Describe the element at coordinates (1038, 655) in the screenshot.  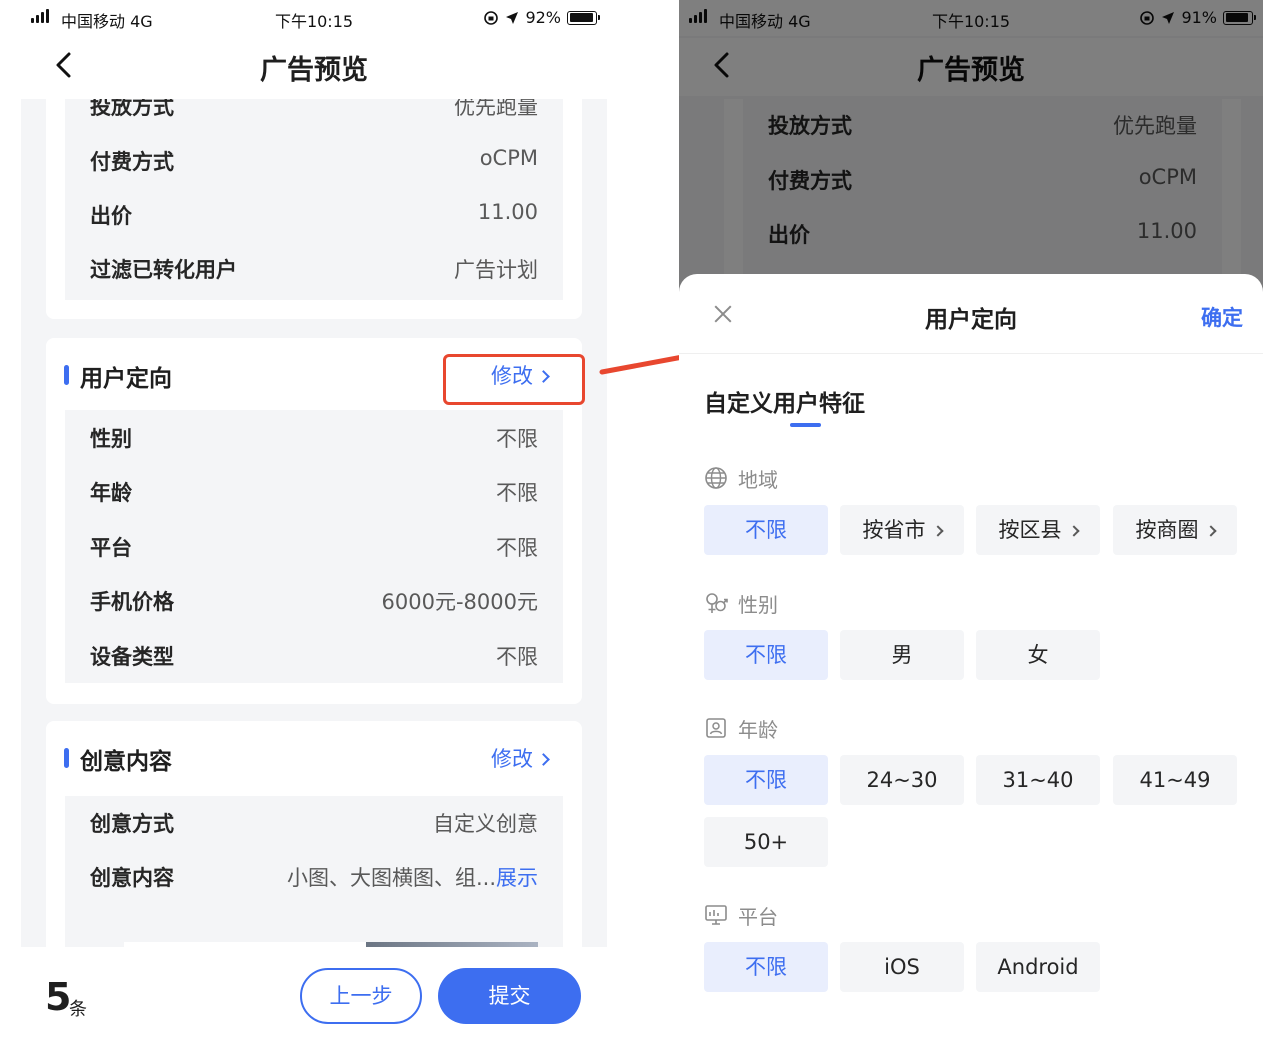
I see `gender-option-female: 女` at that location.